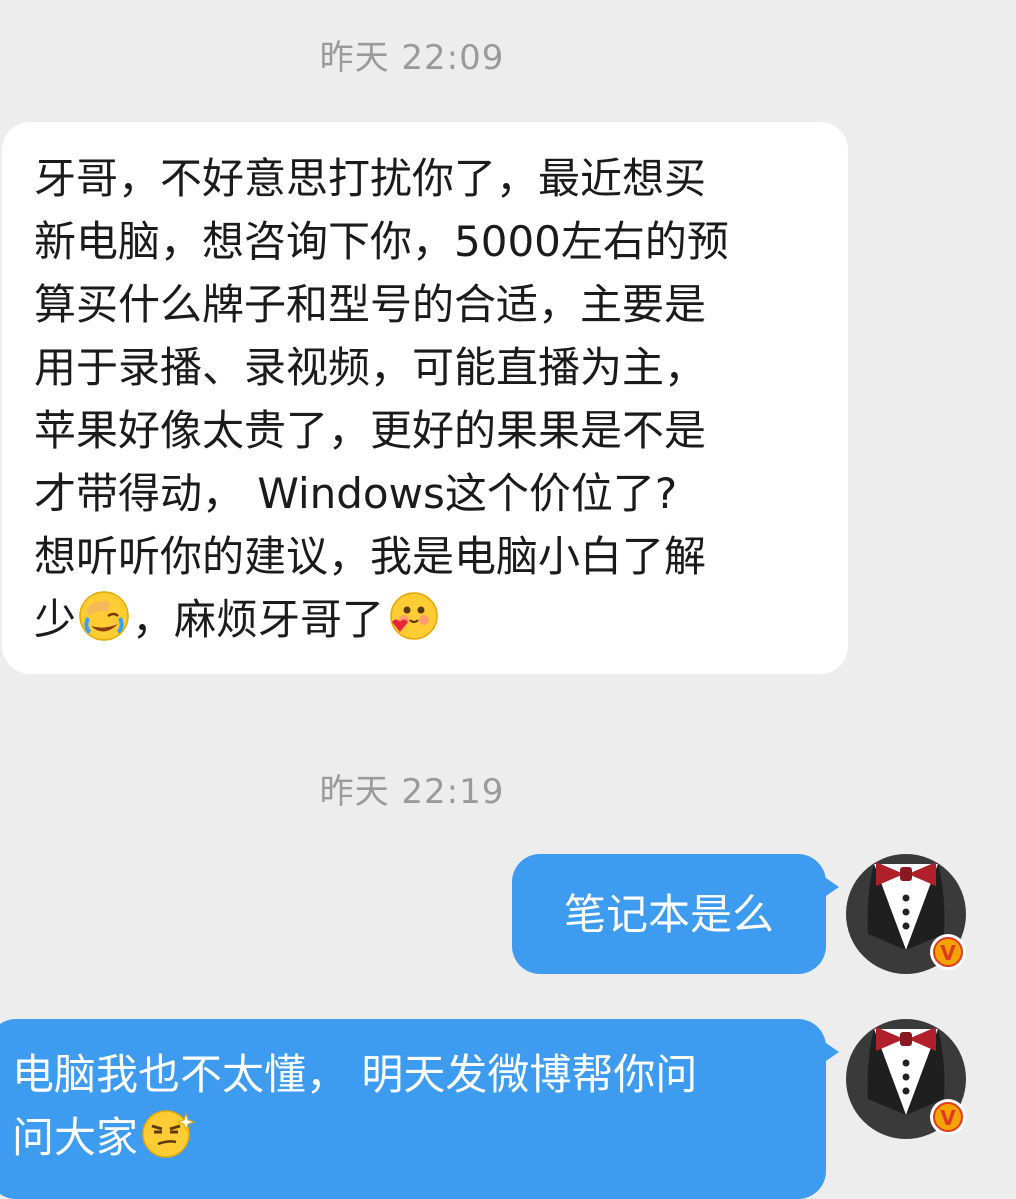  What do you see at coordinates (75, 1137) in the screenshot?
I see `message-text: 问大家` at bounding box center [75, 1137].